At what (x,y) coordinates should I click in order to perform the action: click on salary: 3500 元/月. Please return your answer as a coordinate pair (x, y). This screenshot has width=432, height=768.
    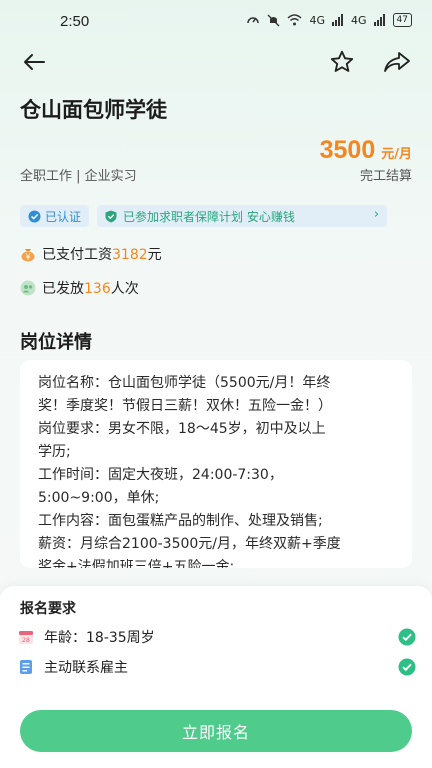
    Looking at the image, I should click on (366, 150).